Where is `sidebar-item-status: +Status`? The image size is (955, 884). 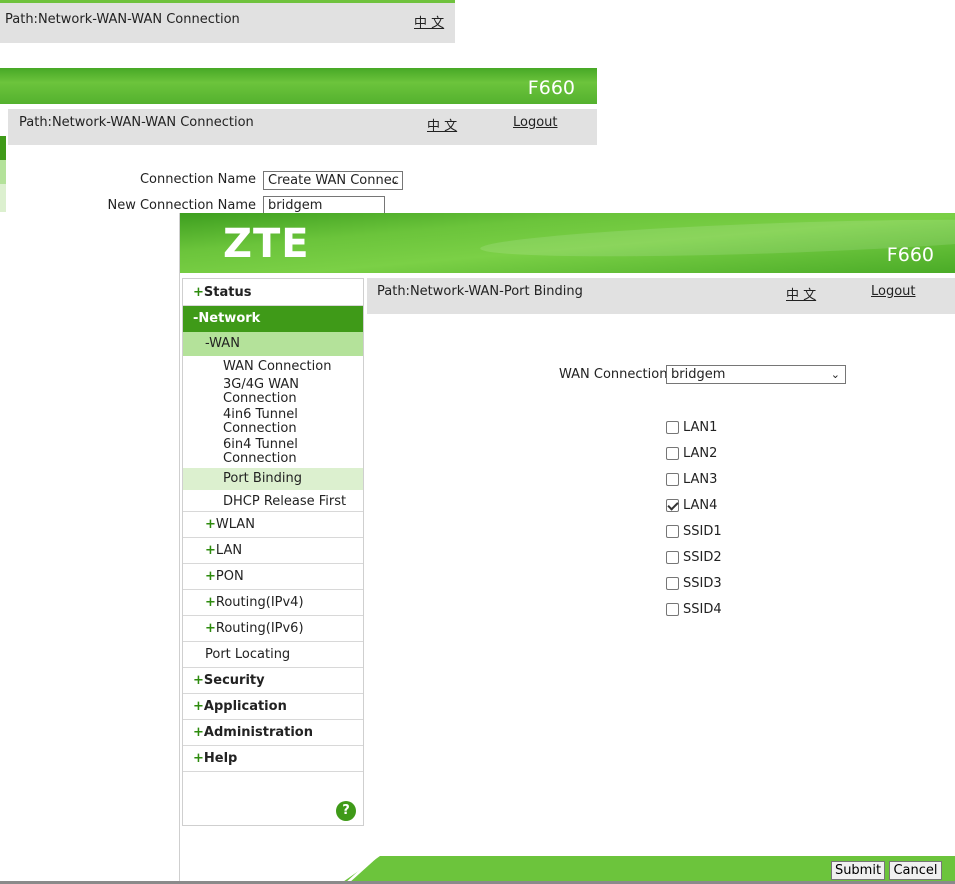 sidebar-item-status: +Status is located at coordinates (273, 293).